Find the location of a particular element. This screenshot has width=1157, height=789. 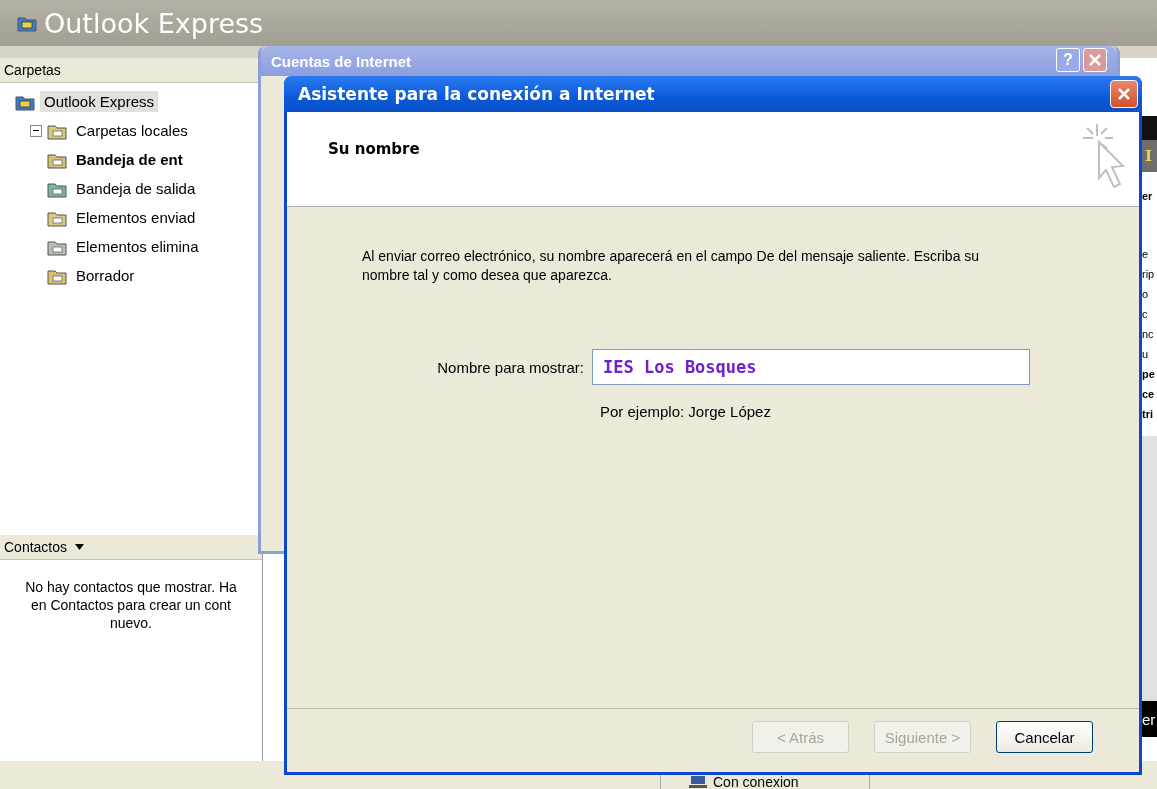

message-text: ce is located at coordinates (1149, 394).